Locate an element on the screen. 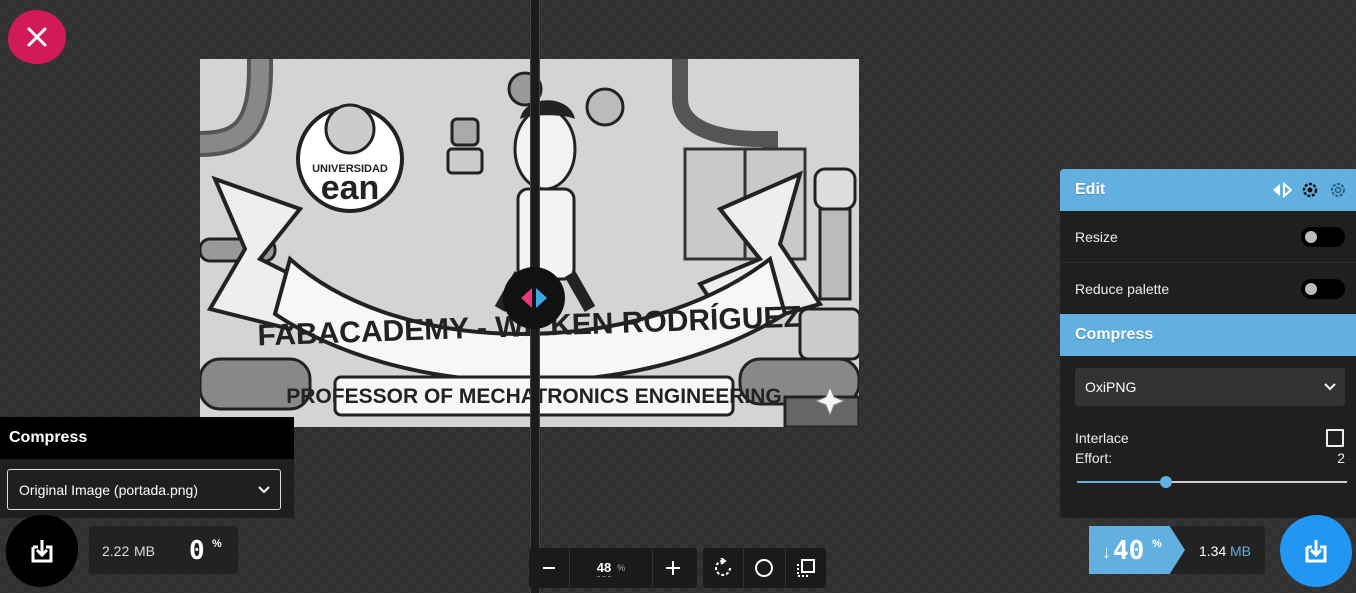 The image size is (1356, 593). original-percent: 0 is located at coordinates (197, 551).